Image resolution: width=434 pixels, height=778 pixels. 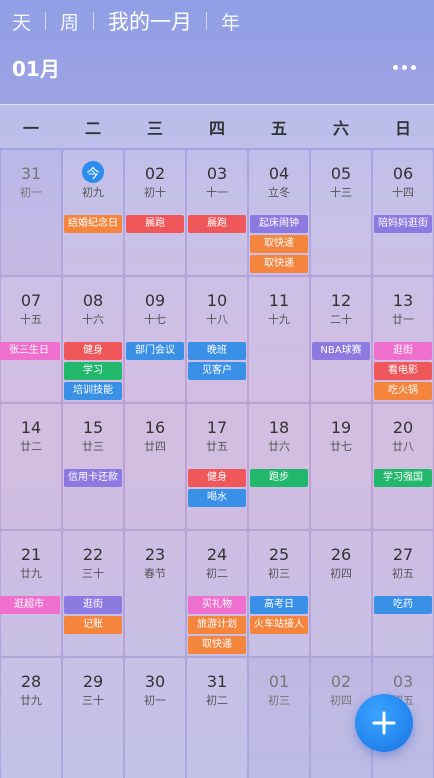 I want to click on day-cell: 今初九 结婚纪念日, so click(x=93, y=212).